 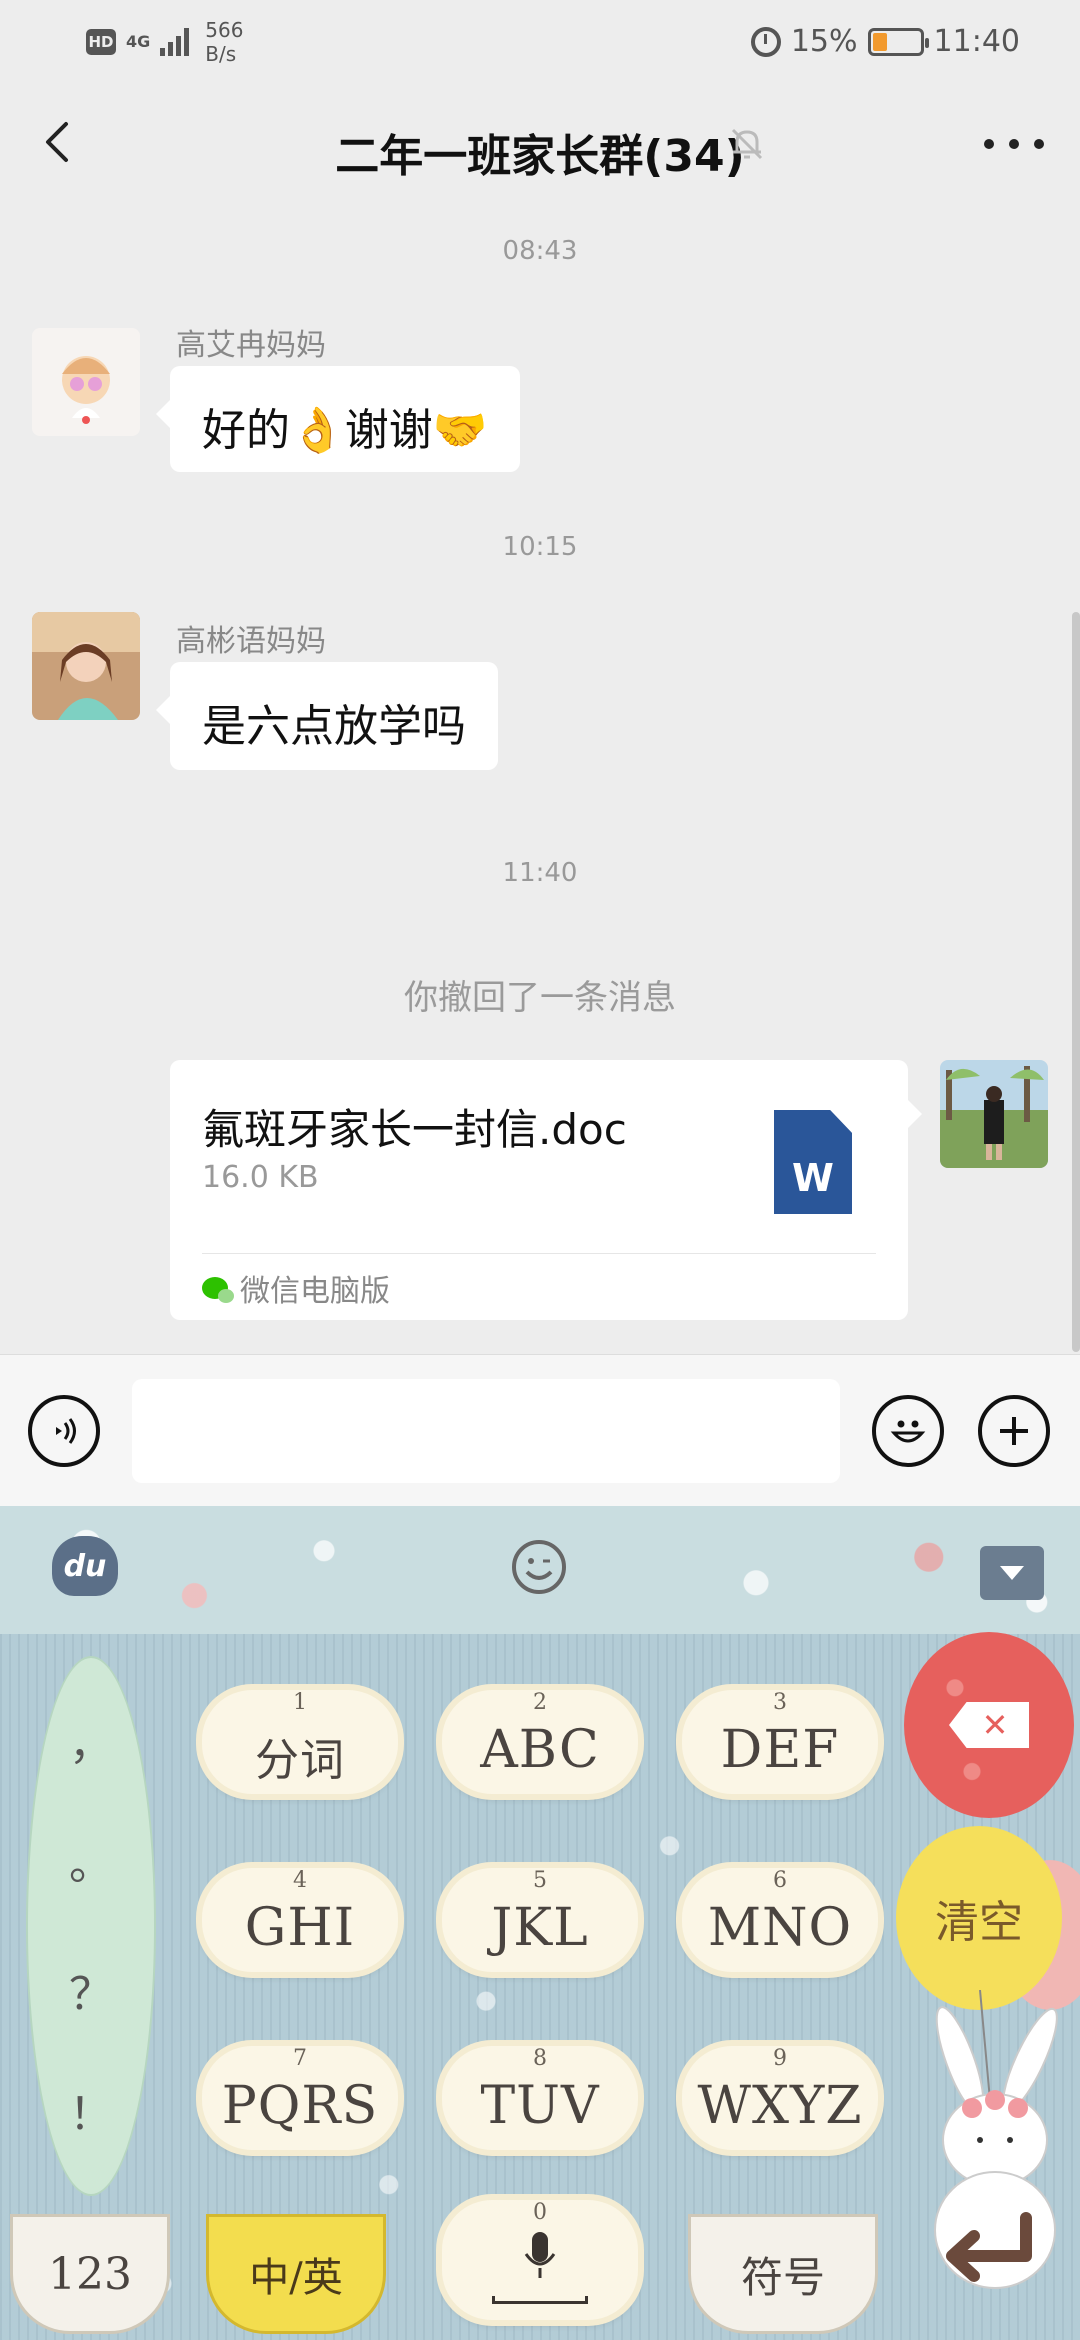 I want to click on chat-scrollbar, so click(x=1076, y=982).